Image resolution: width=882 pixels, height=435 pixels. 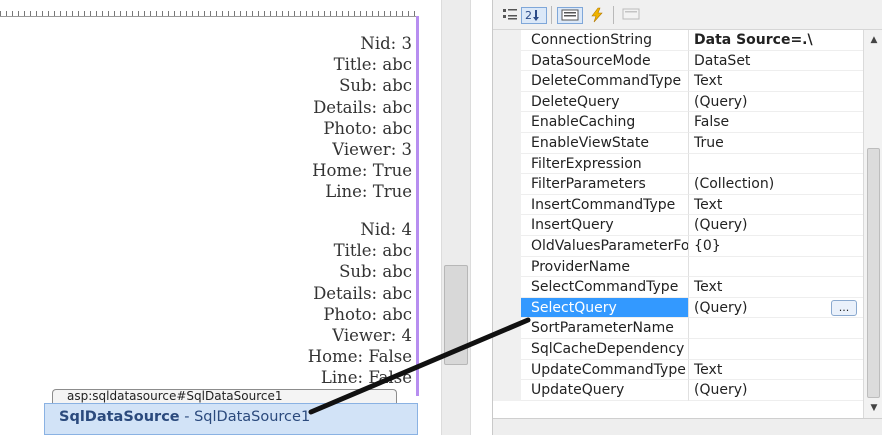 I want to click on sqldatasource-control: SqlDataSource - SqlDataSource1, so click(x=231, y=419).